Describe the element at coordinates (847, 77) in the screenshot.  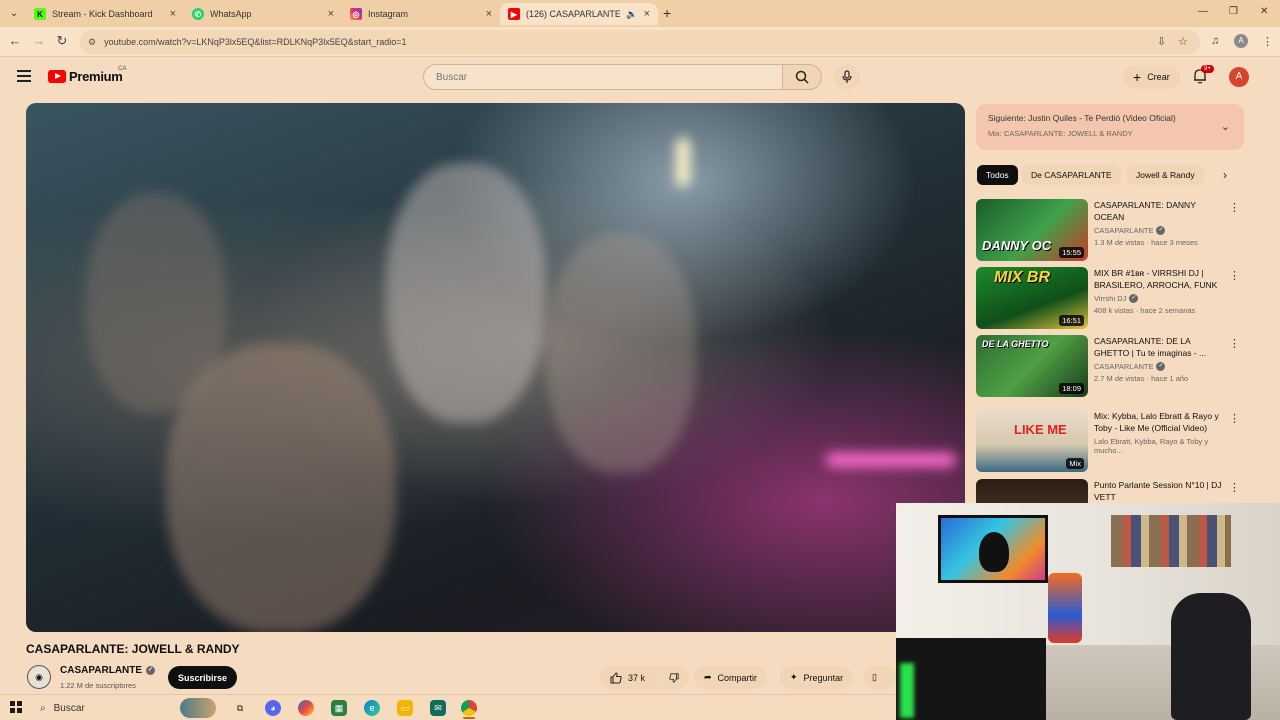
I see `voice-search-button` at that location.